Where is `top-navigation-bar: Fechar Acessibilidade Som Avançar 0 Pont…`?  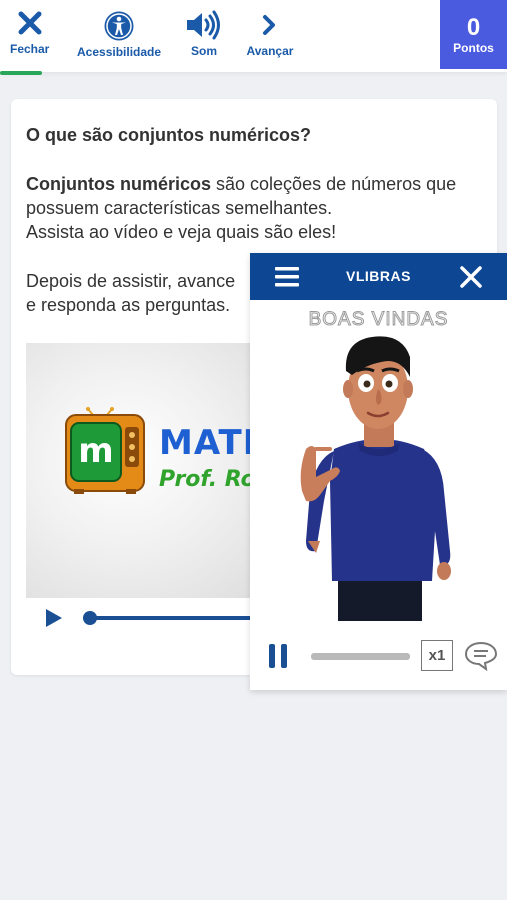 top-navigation-bar: Fechar Acessibilidade Som Avançar 0 Pont… is located at coordinates (253, 37).